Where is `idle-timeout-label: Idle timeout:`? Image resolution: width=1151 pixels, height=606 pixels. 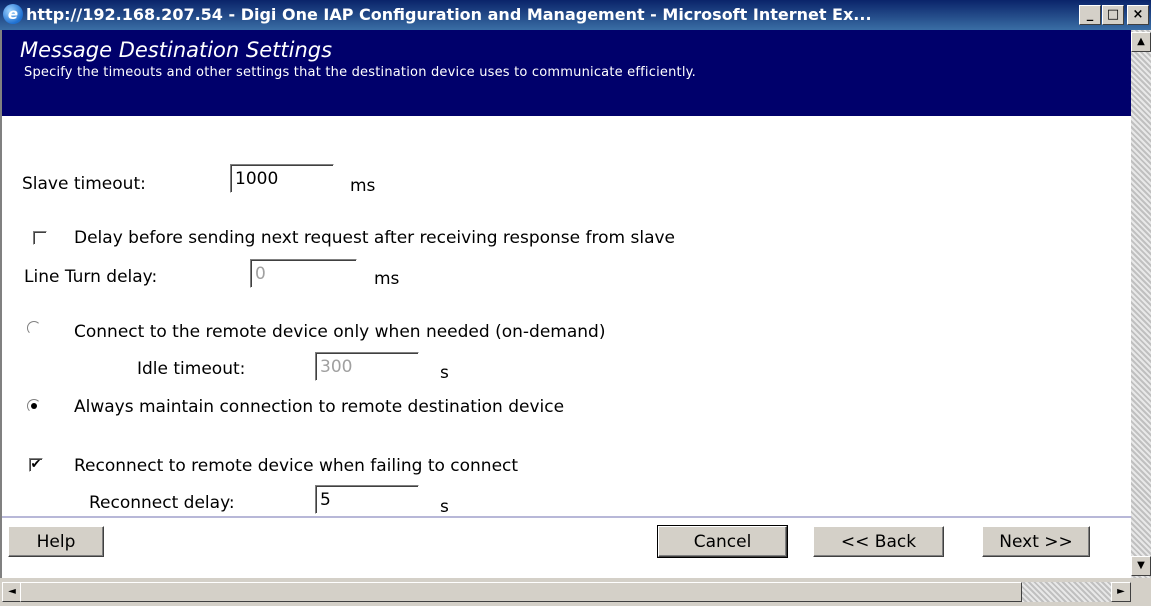
idle-timeout-label: Idle timeout: is located at coordinates (191, 369).